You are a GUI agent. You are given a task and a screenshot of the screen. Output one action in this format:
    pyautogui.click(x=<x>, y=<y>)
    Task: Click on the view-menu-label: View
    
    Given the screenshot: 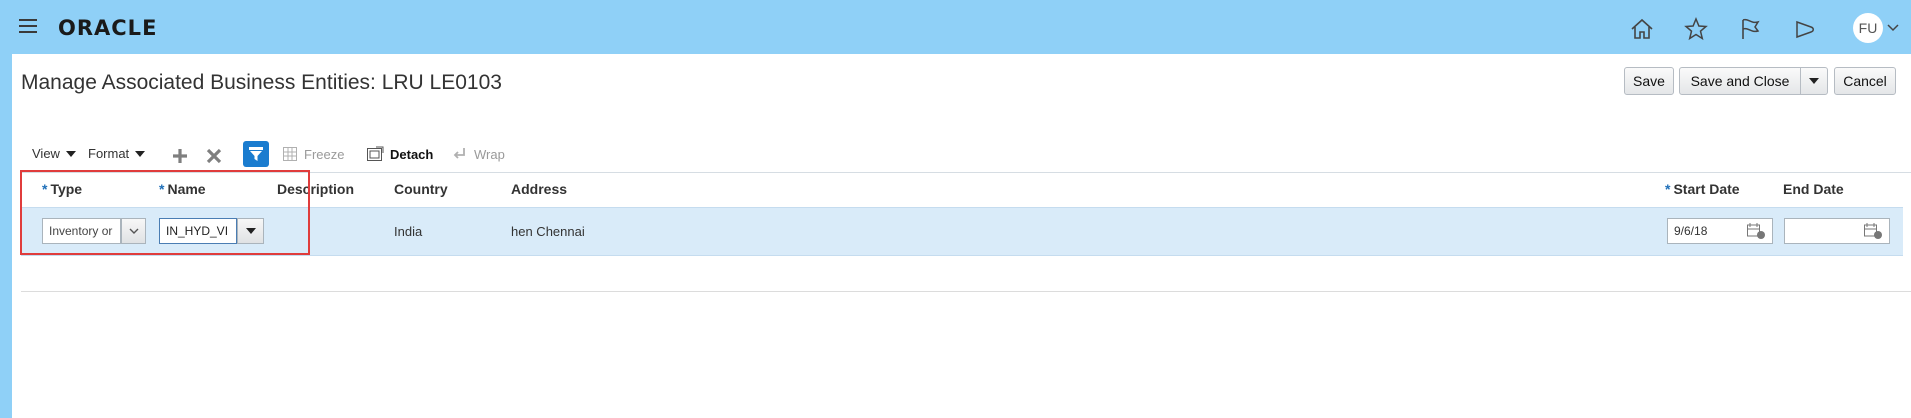 What is the action you would take?
    pyautogui.click(x=46, y=153)
    